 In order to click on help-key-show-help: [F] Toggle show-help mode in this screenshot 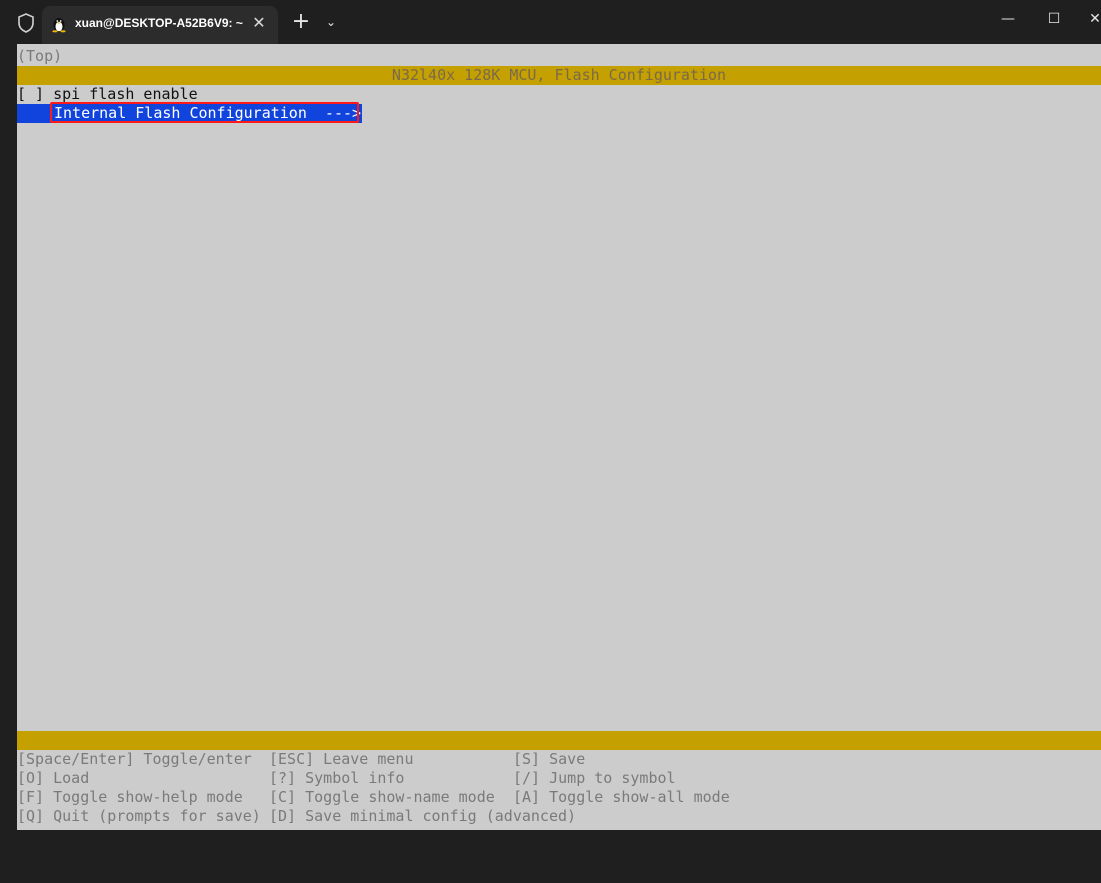, I will do `click(130, 797)`.